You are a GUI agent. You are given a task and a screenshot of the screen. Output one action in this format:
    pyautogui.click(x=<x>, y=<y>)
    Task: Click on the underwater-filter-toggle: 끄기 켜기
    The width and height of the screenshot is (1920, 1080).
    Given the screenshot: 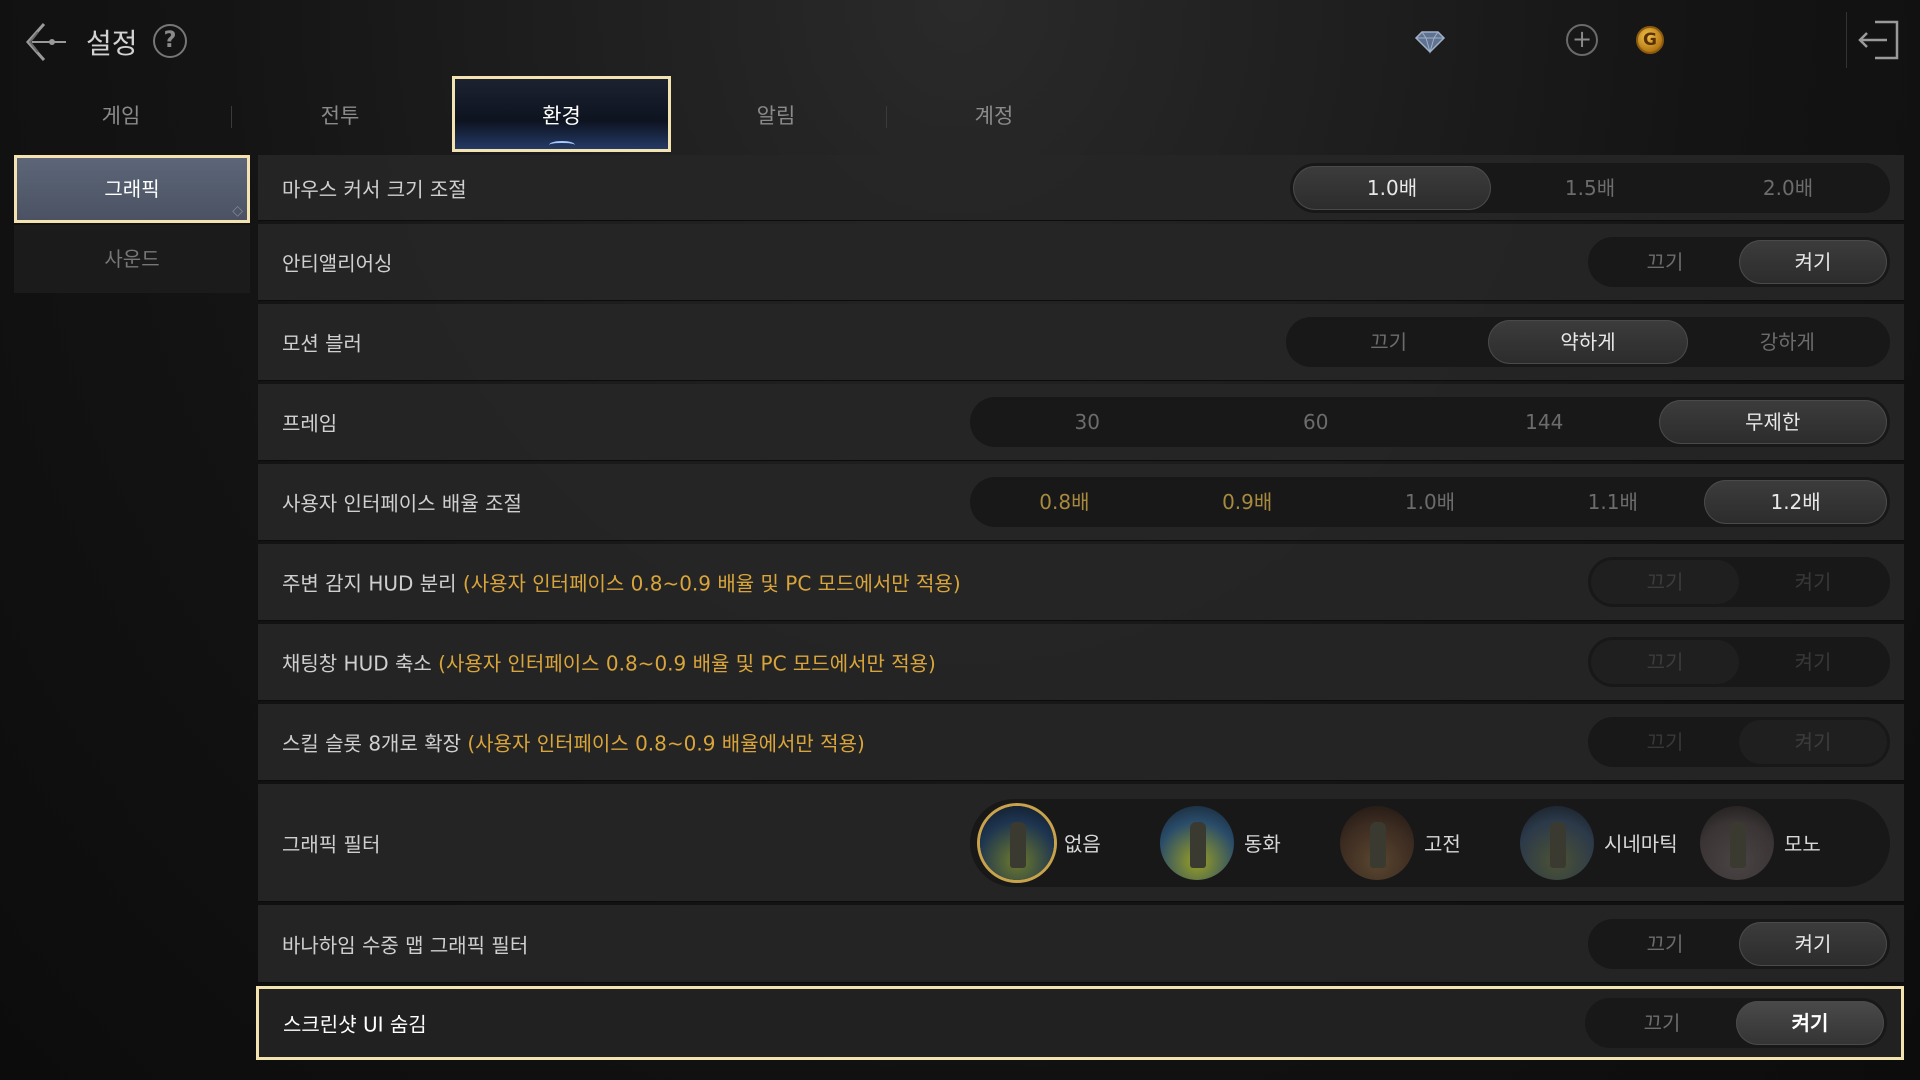 What is the action you would take?
    pyautogui.click(x=1739, y=943)
    